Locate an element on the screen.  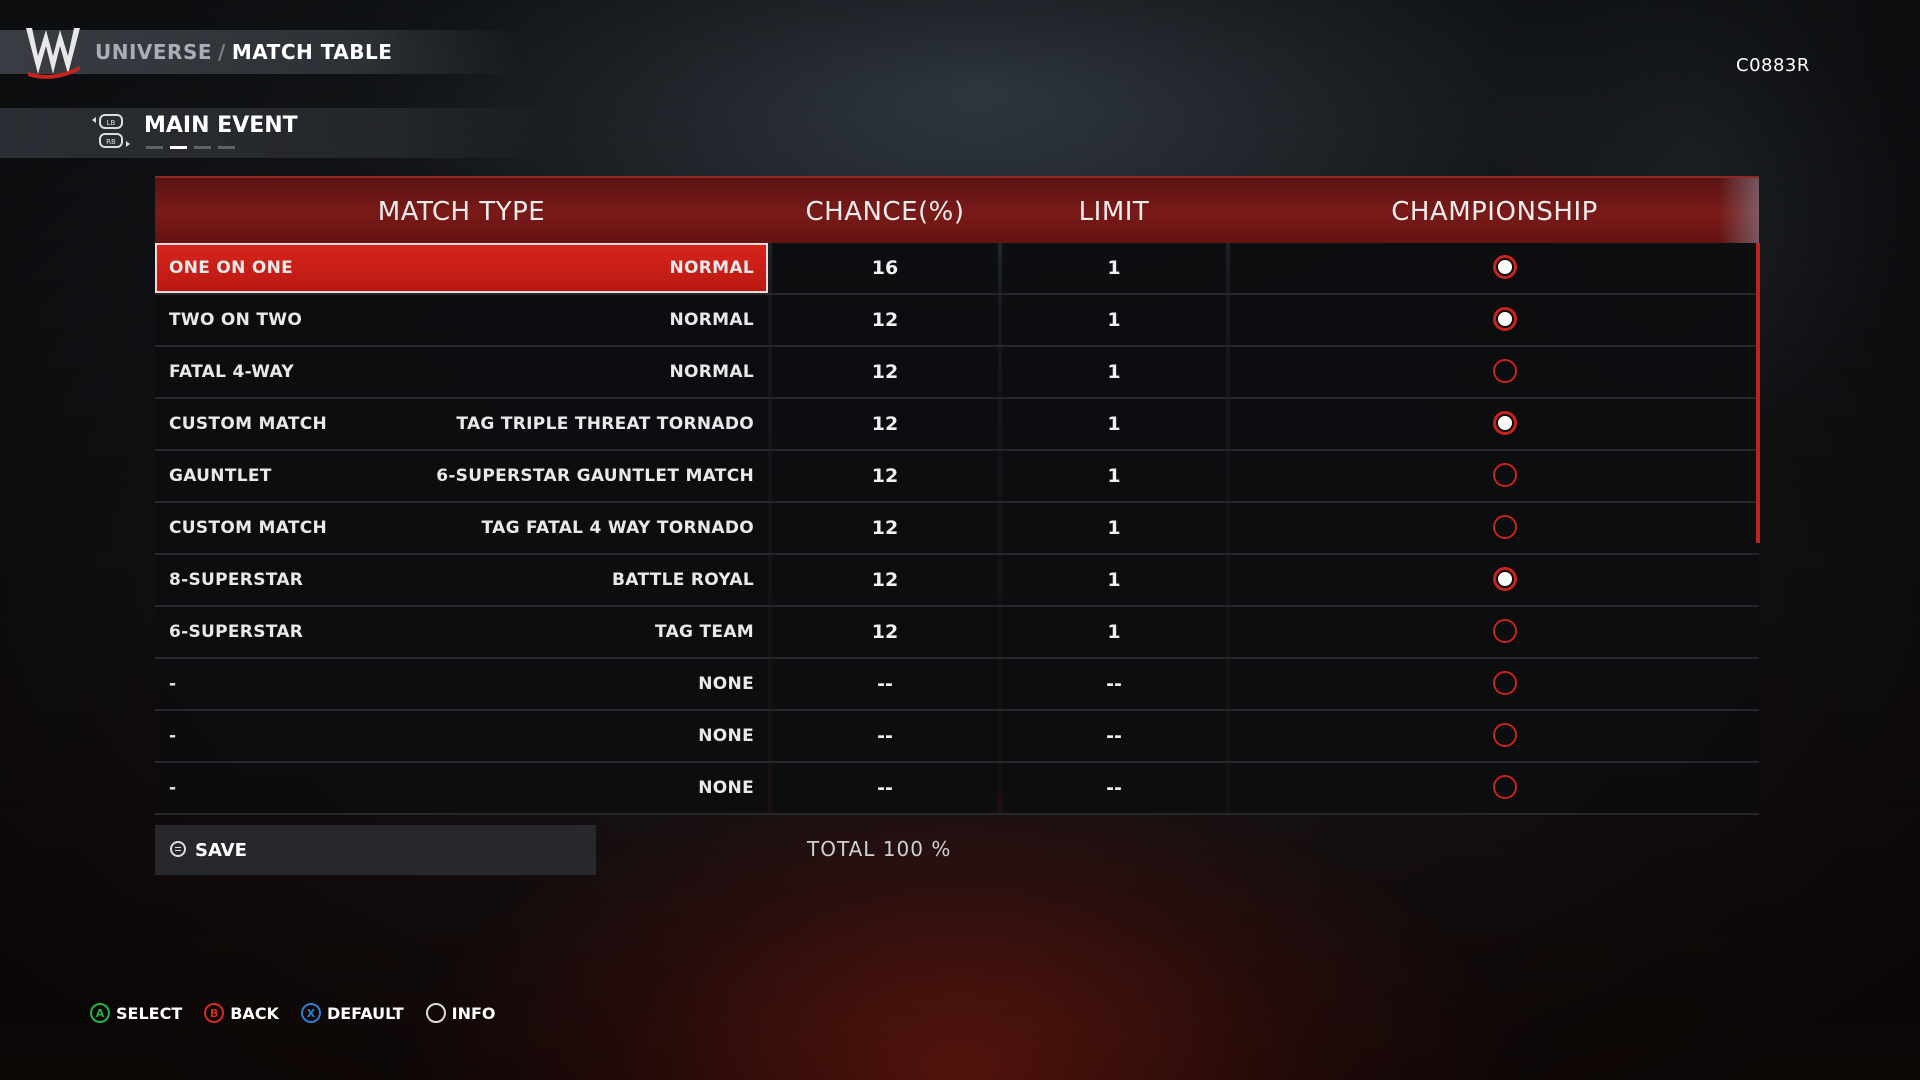
scrollbar is located at coordinates (1758, 393).